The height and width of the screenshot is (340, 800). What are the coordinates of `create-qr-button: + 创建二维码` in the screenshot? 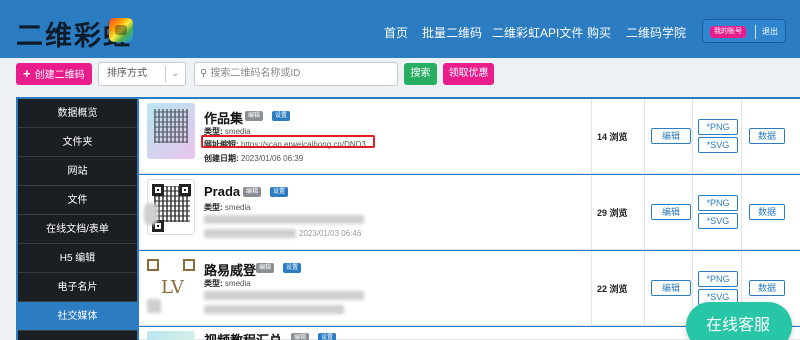 It's located at (54, 74).